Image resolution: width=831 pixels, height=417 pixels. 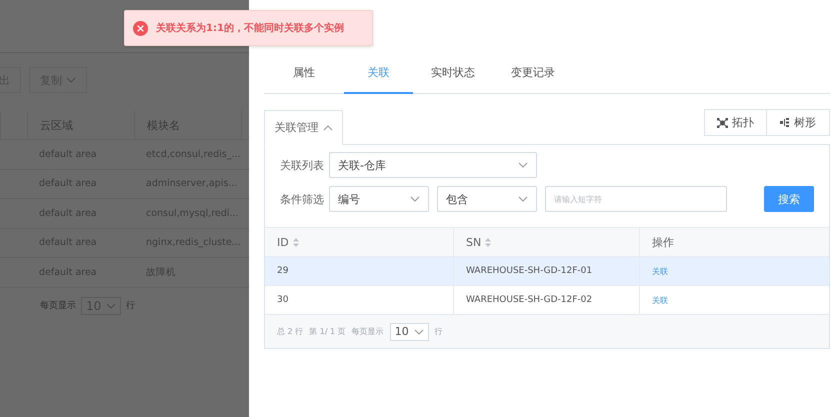 What do you see at coordinates (798, 122) in the screenshot?
I see `view-button: 树形` at bounding box center [798, 122].